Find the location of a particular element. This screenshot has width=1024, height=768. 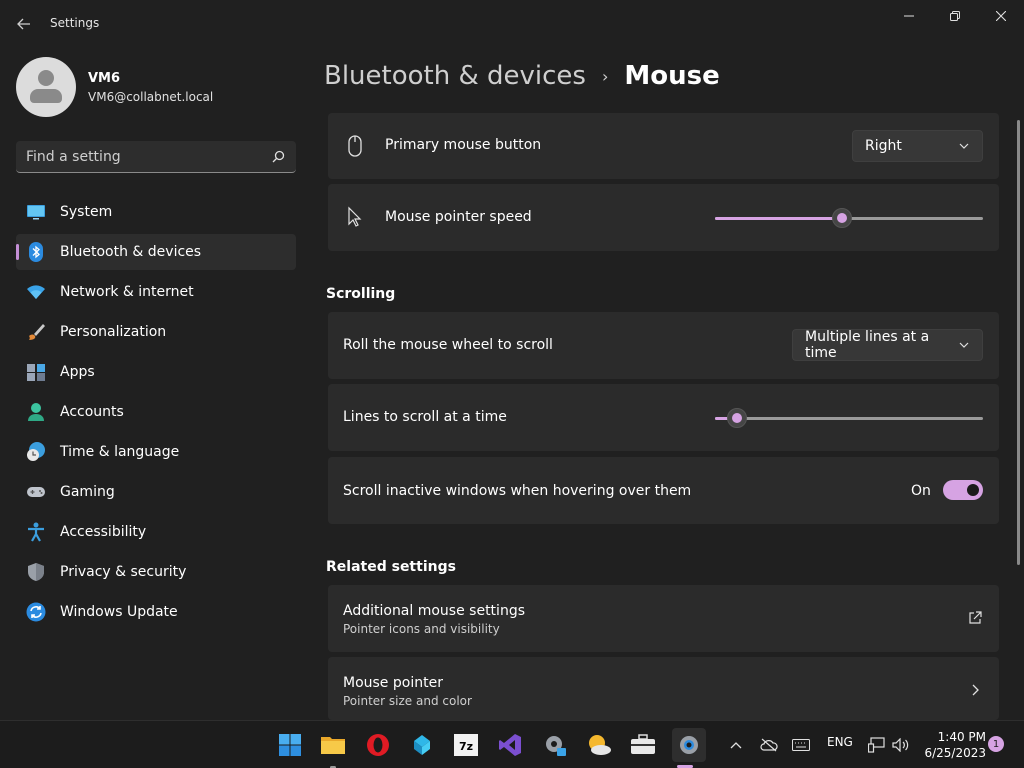

lines-to-scroll-label: Lines to scroll at a time is located at coordinates (425, 417).